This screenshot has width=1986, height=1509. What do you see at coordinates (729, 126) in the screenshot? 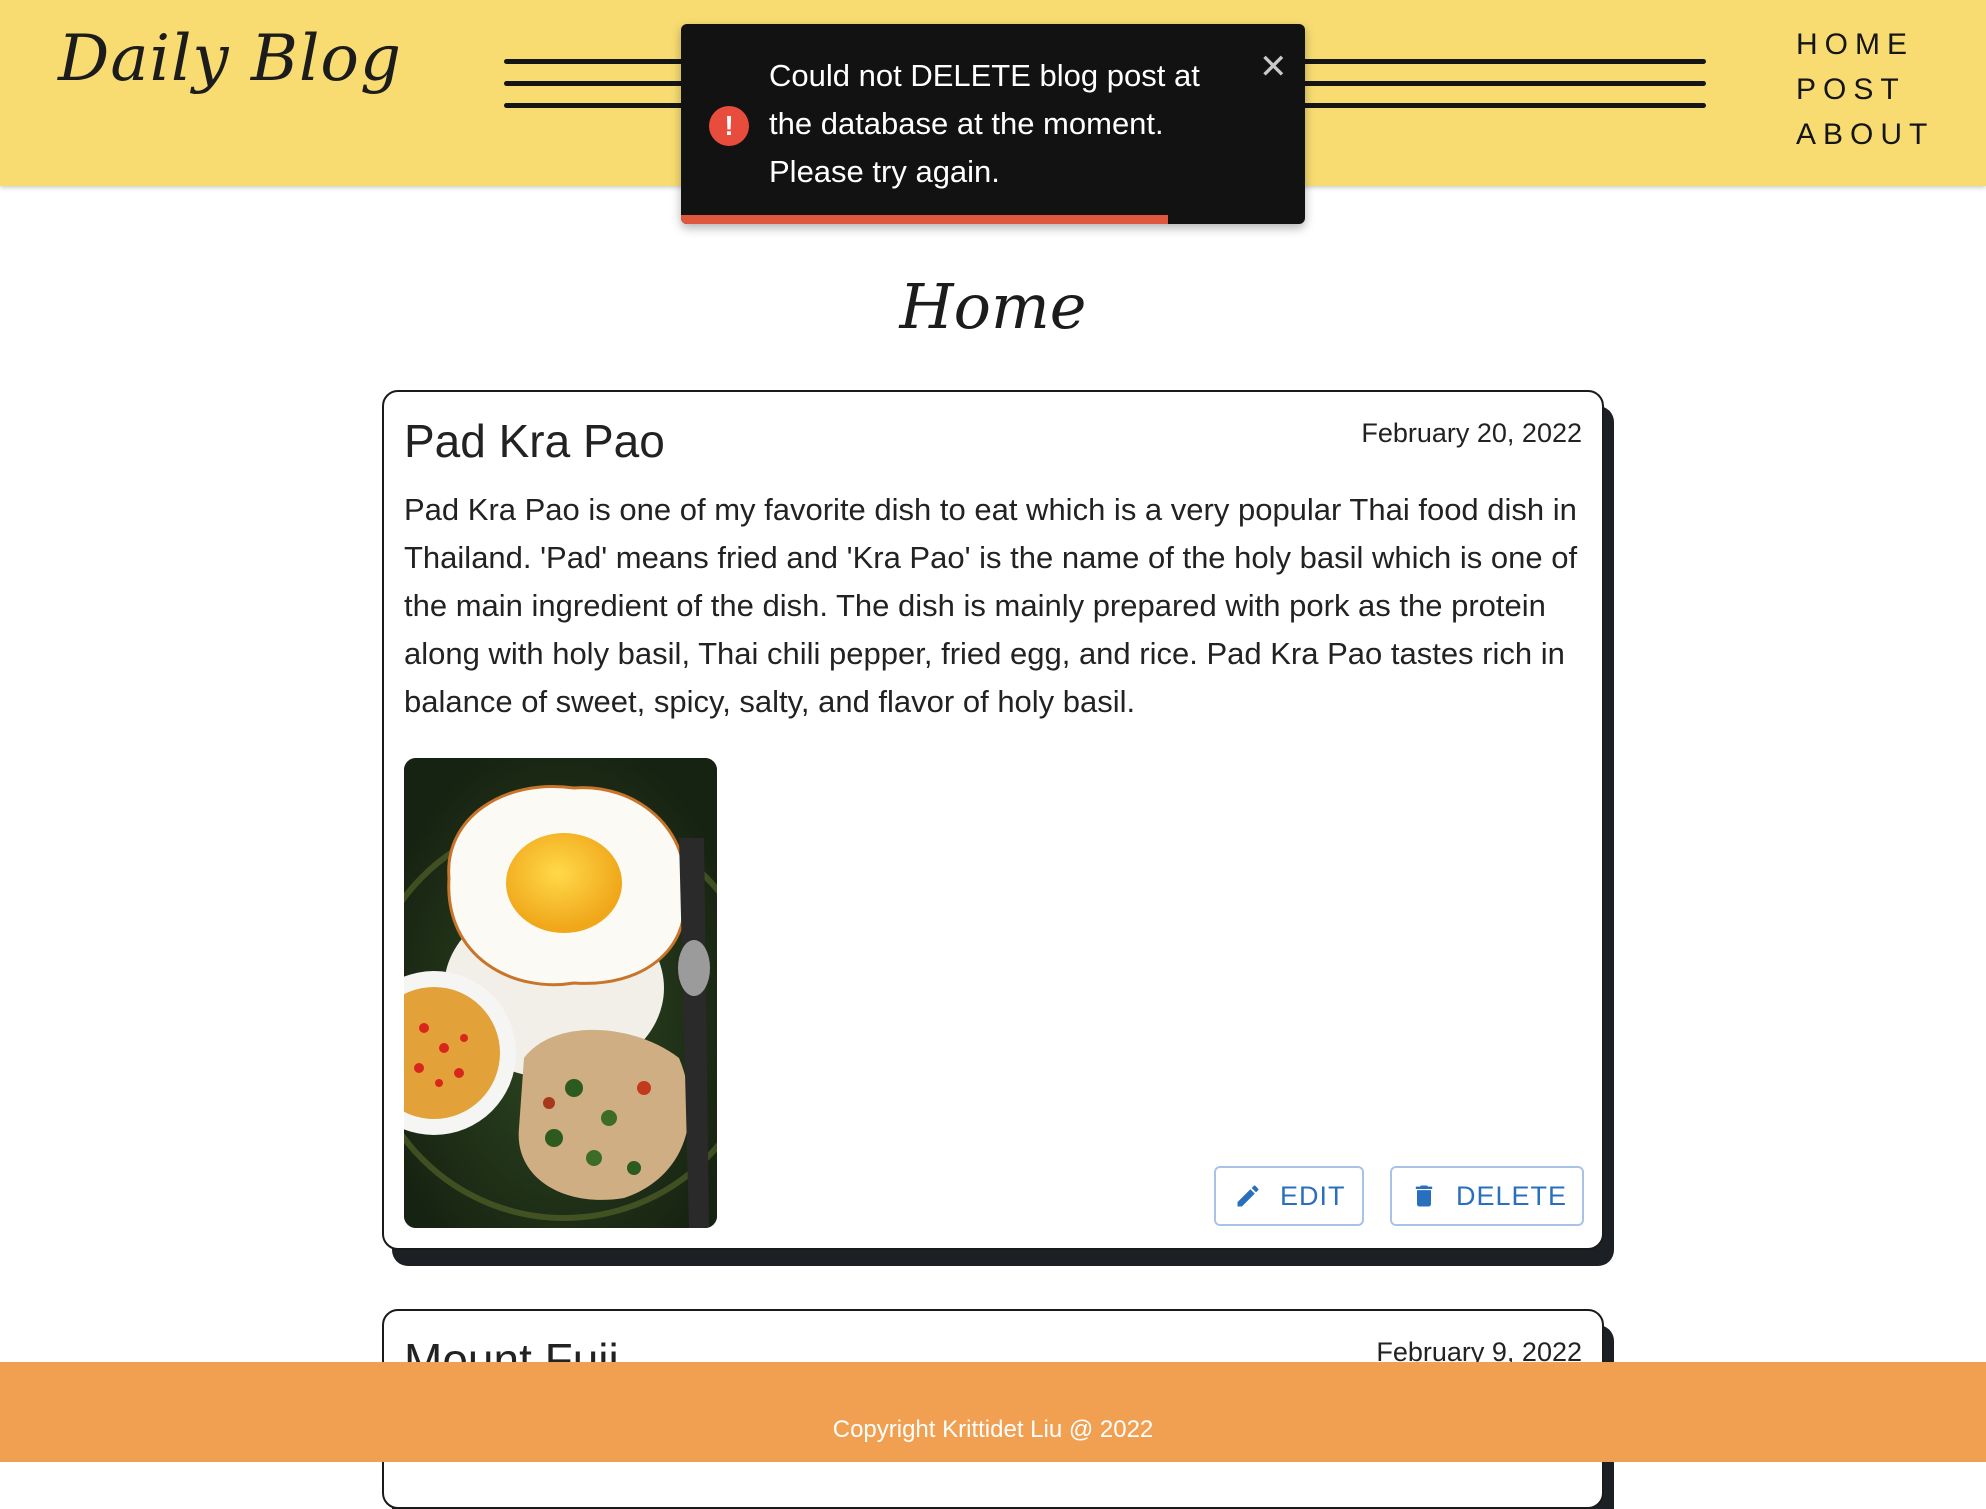
I see `alert-circle-icon: !` at bounding box center [729, 126].